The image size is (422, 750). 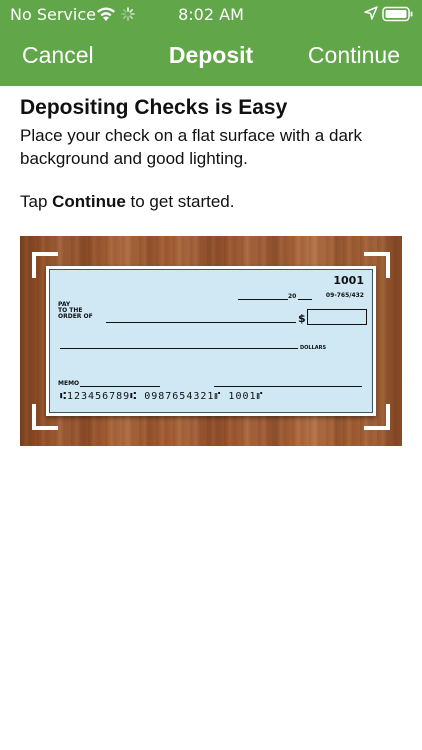 What do you see at coordinates (305, 299) in the screenshot?
I see `date-line-year` at bounding box center [305, 299].